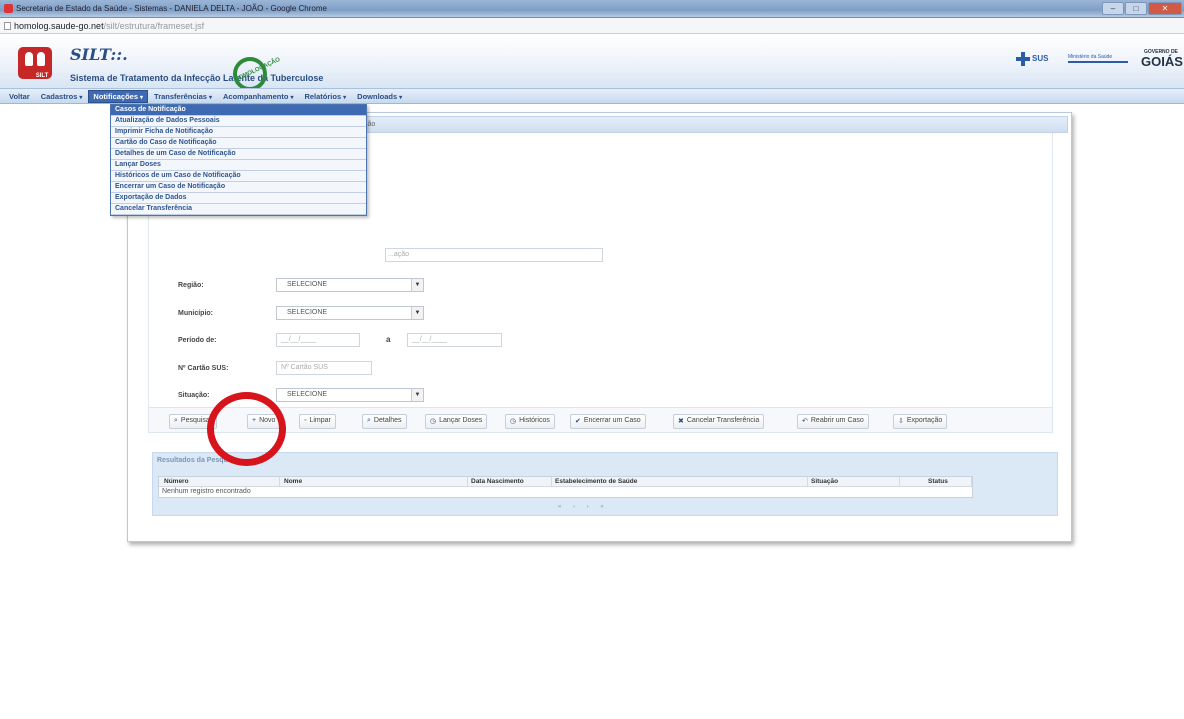 The width and height of the screenshot is (1184, 719). Describe the element at coordinates (430, 339) in the screenshot. I see `periodo-to-placeholder: __/__/____` at that location.